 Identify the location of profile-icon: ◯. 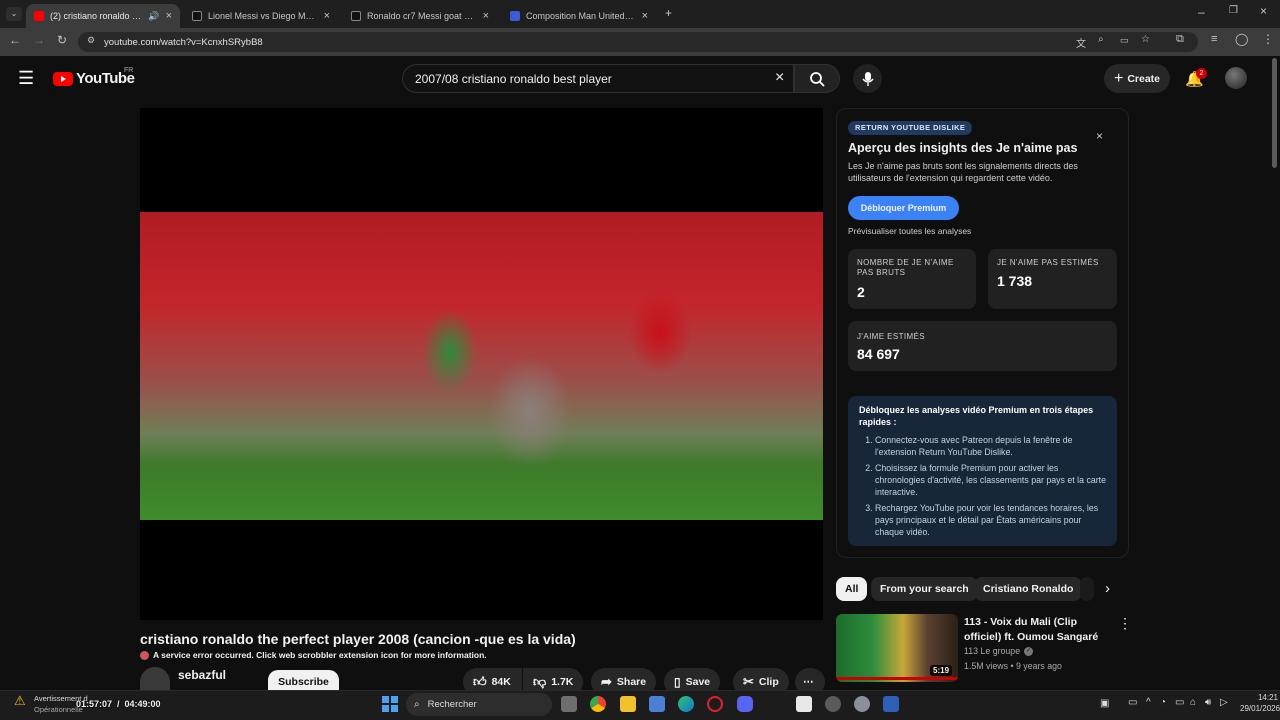
(1241, 39).